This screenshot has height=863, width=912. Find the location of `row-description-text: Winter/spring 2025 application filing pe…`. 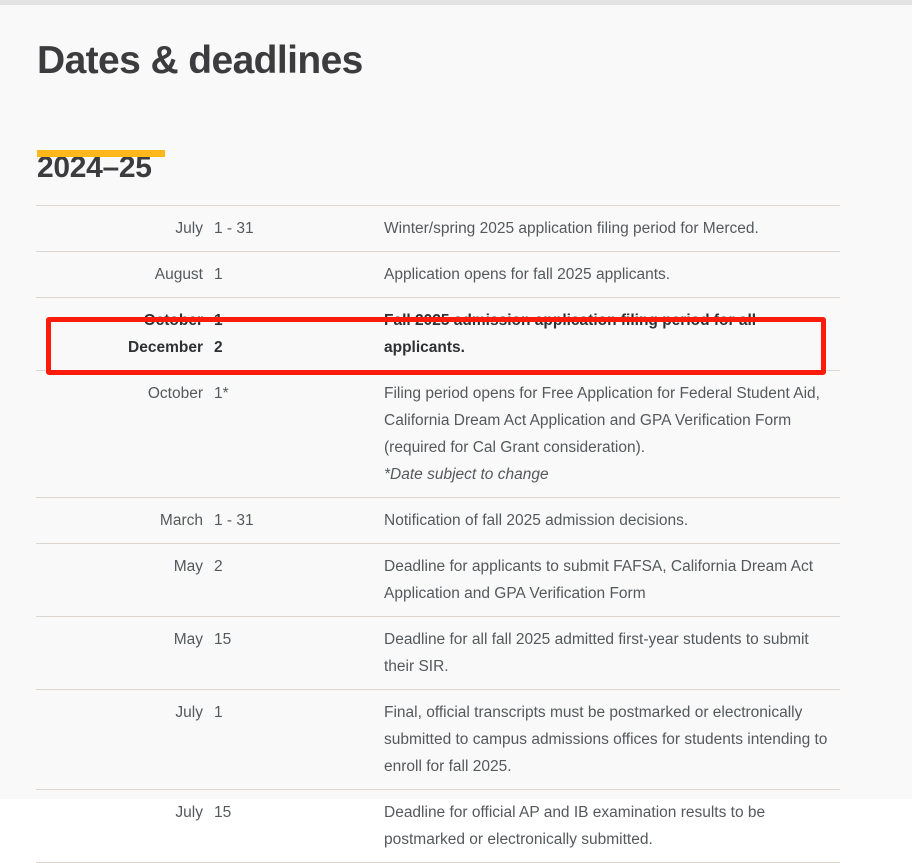

row-description-text: Winter/spring 2025 application filing pe… is located at coordinates (571, 228).